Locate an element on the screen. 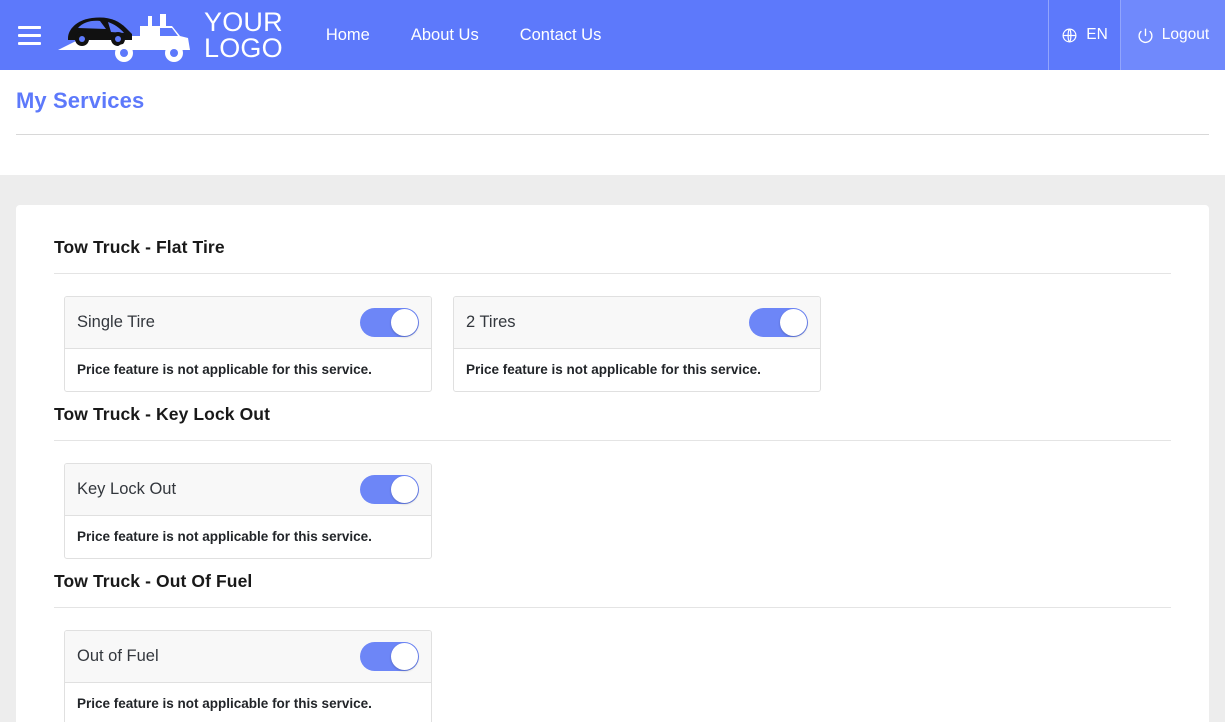 Image resolution: width=1225 pixels, height=722 pixels. service-group-title: Tow Truck - Out Of Fuel is located at coordinates (153, 581).